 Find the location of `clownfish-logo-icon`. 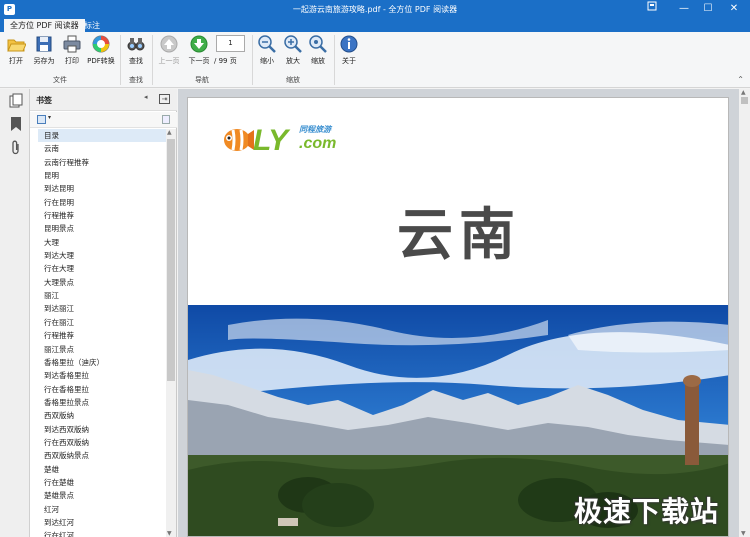

clownfish-logo-icon is located at coordinates (239, 140).